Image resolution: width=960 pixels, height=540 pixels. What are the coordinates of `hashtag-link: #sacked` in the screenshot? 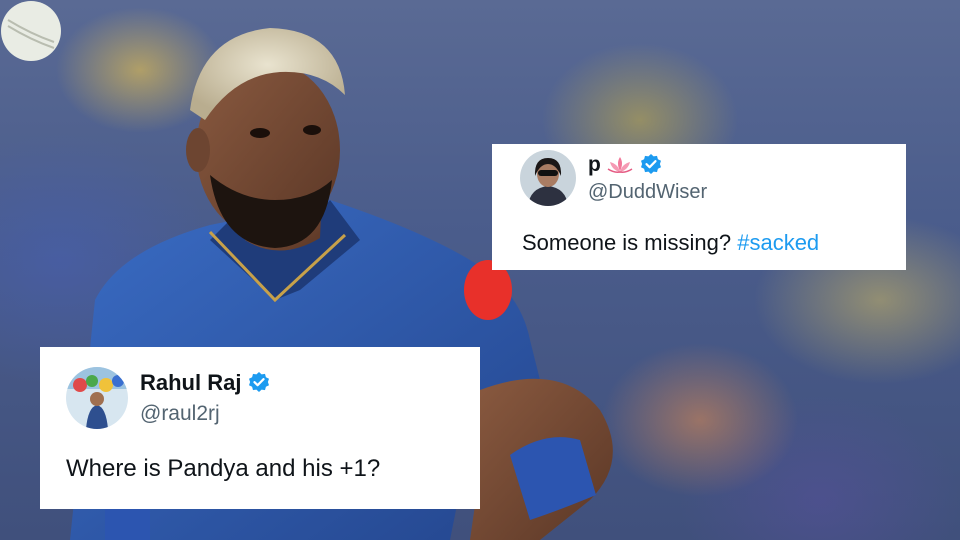 It's located at (778, 242).